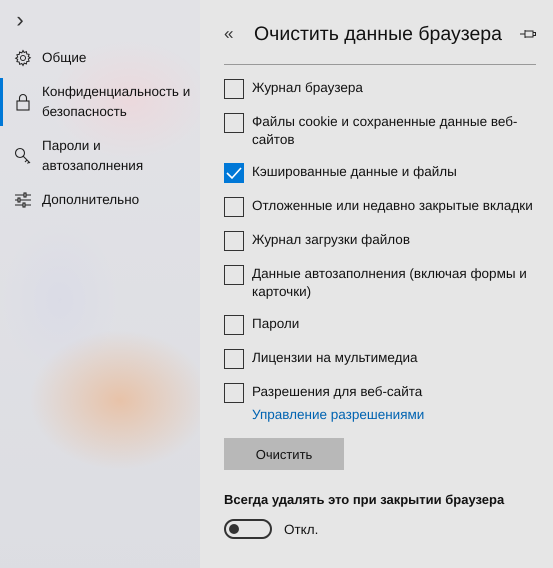 The image size is (553, 568). Describe the element at coordinates (23, 200) in the screenshot. I see `sliders-icon` at that location.